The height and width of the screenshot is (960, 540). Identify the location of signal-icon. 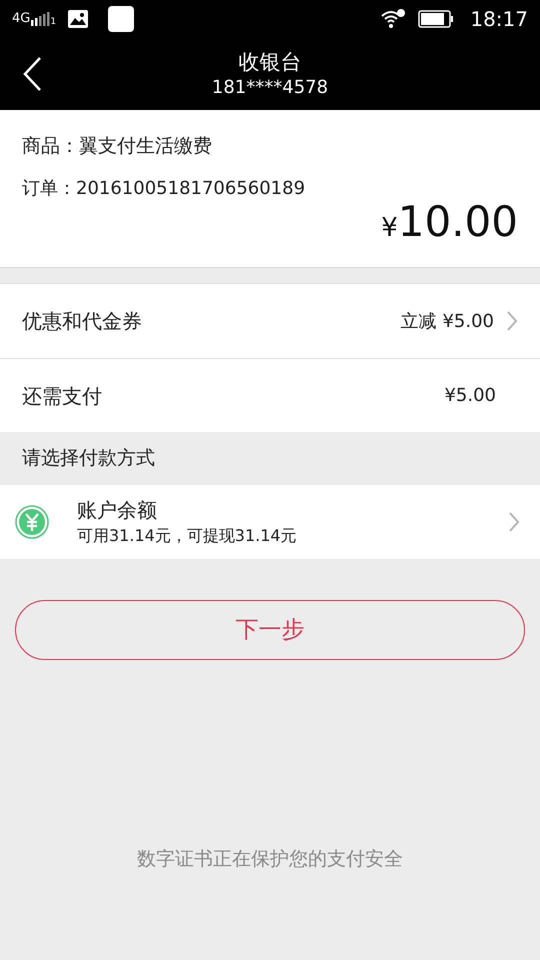
(40, 19).